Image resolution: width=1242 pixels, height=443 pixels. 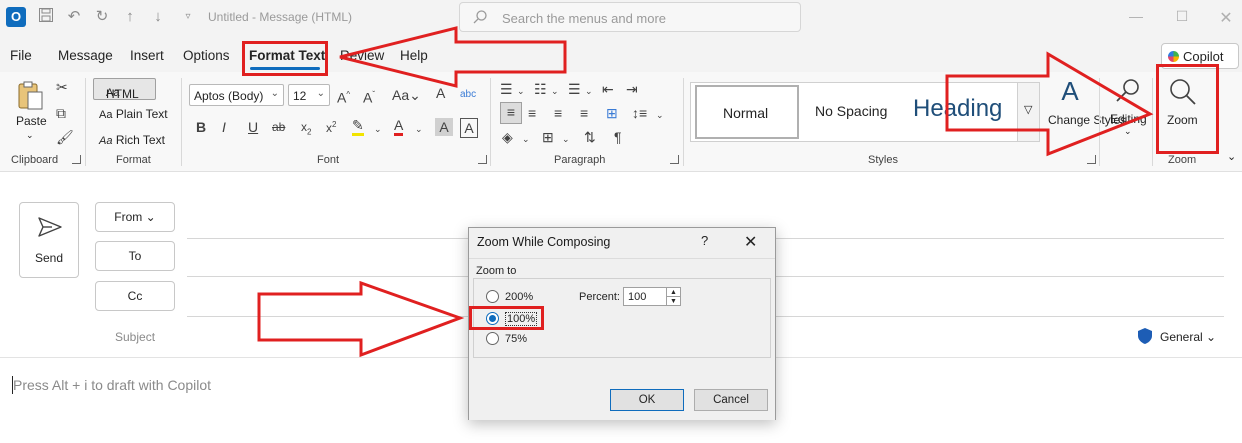 What do you see at coordinates (957, 109) in the screenshot?
I see `style-heading: Heading` at bounding box center [957, 109].